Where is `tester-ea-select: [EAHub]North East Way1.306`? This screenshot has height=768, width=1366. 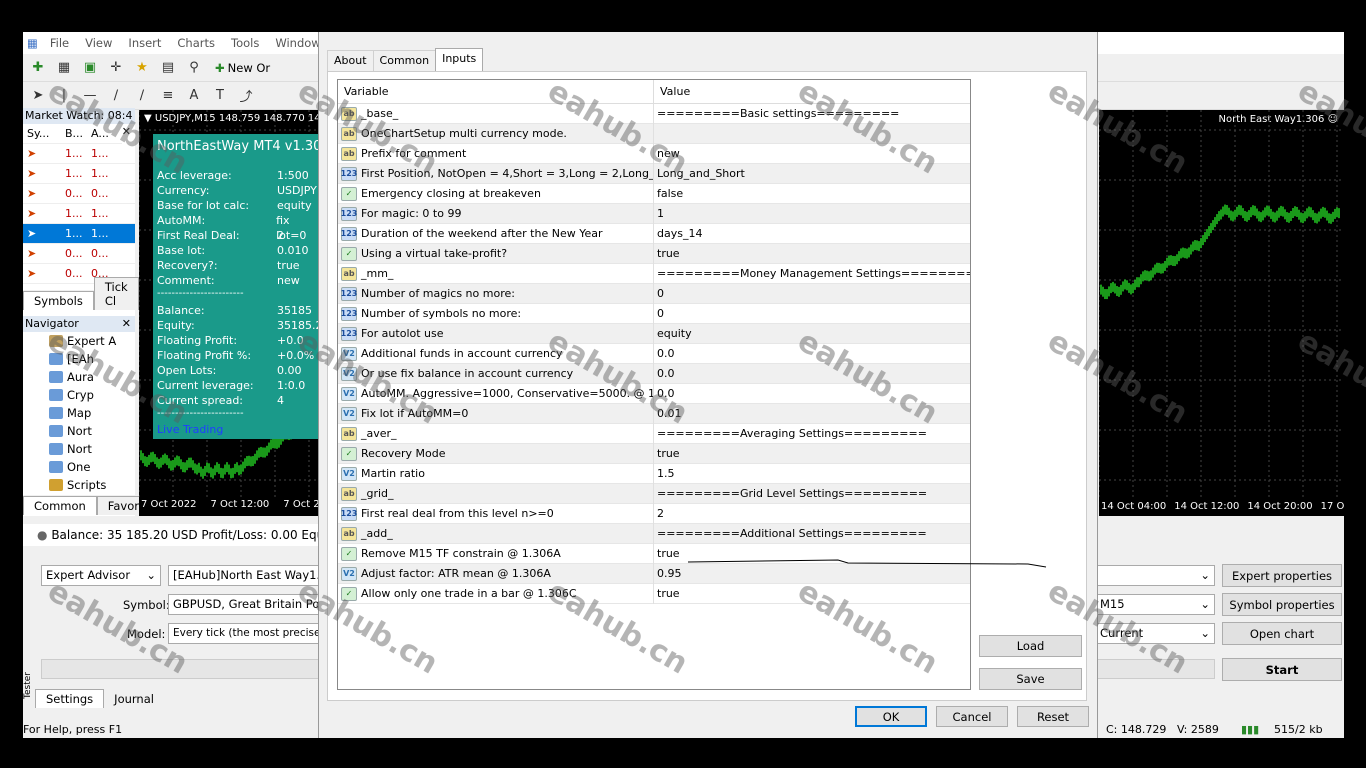 tester-ea-select: [EAHub]North East Way1.306 is located at coordinates (245, 575).